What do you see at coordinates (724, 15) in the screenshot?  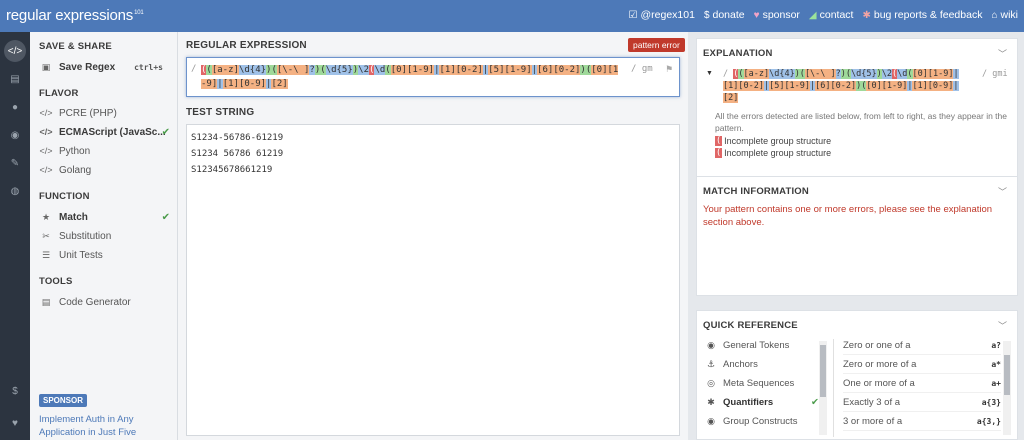 I see `donate-link: $ donate` at bounding box center [724, 15].